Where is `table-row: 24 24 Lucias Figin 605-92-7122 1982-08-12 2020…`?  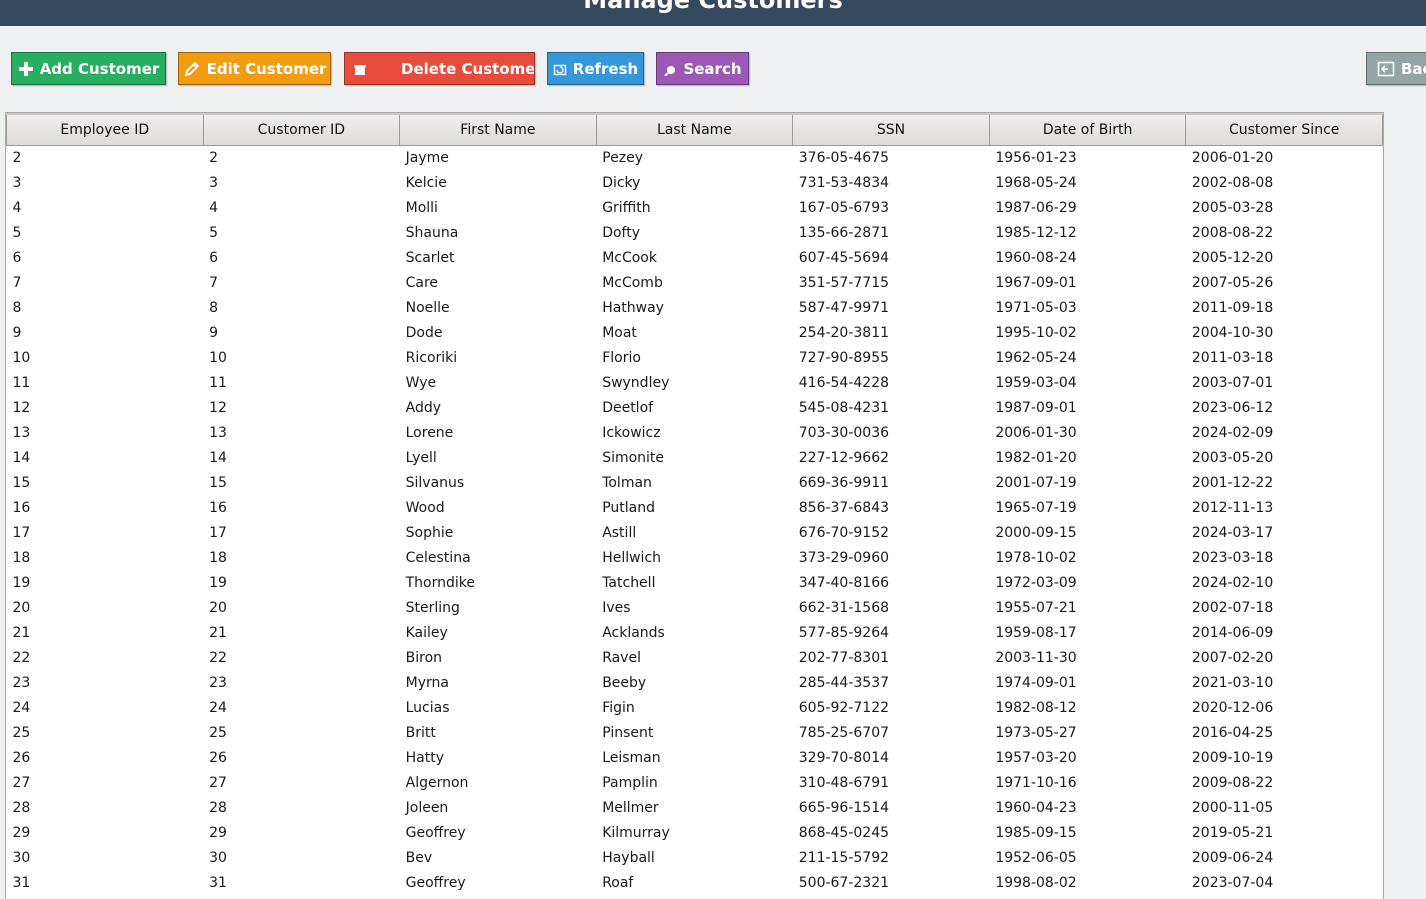 table-row: 24 24 Lucias Figin 605-92-7122 1982-08-12 2020… is located at coordinates (695, 708).